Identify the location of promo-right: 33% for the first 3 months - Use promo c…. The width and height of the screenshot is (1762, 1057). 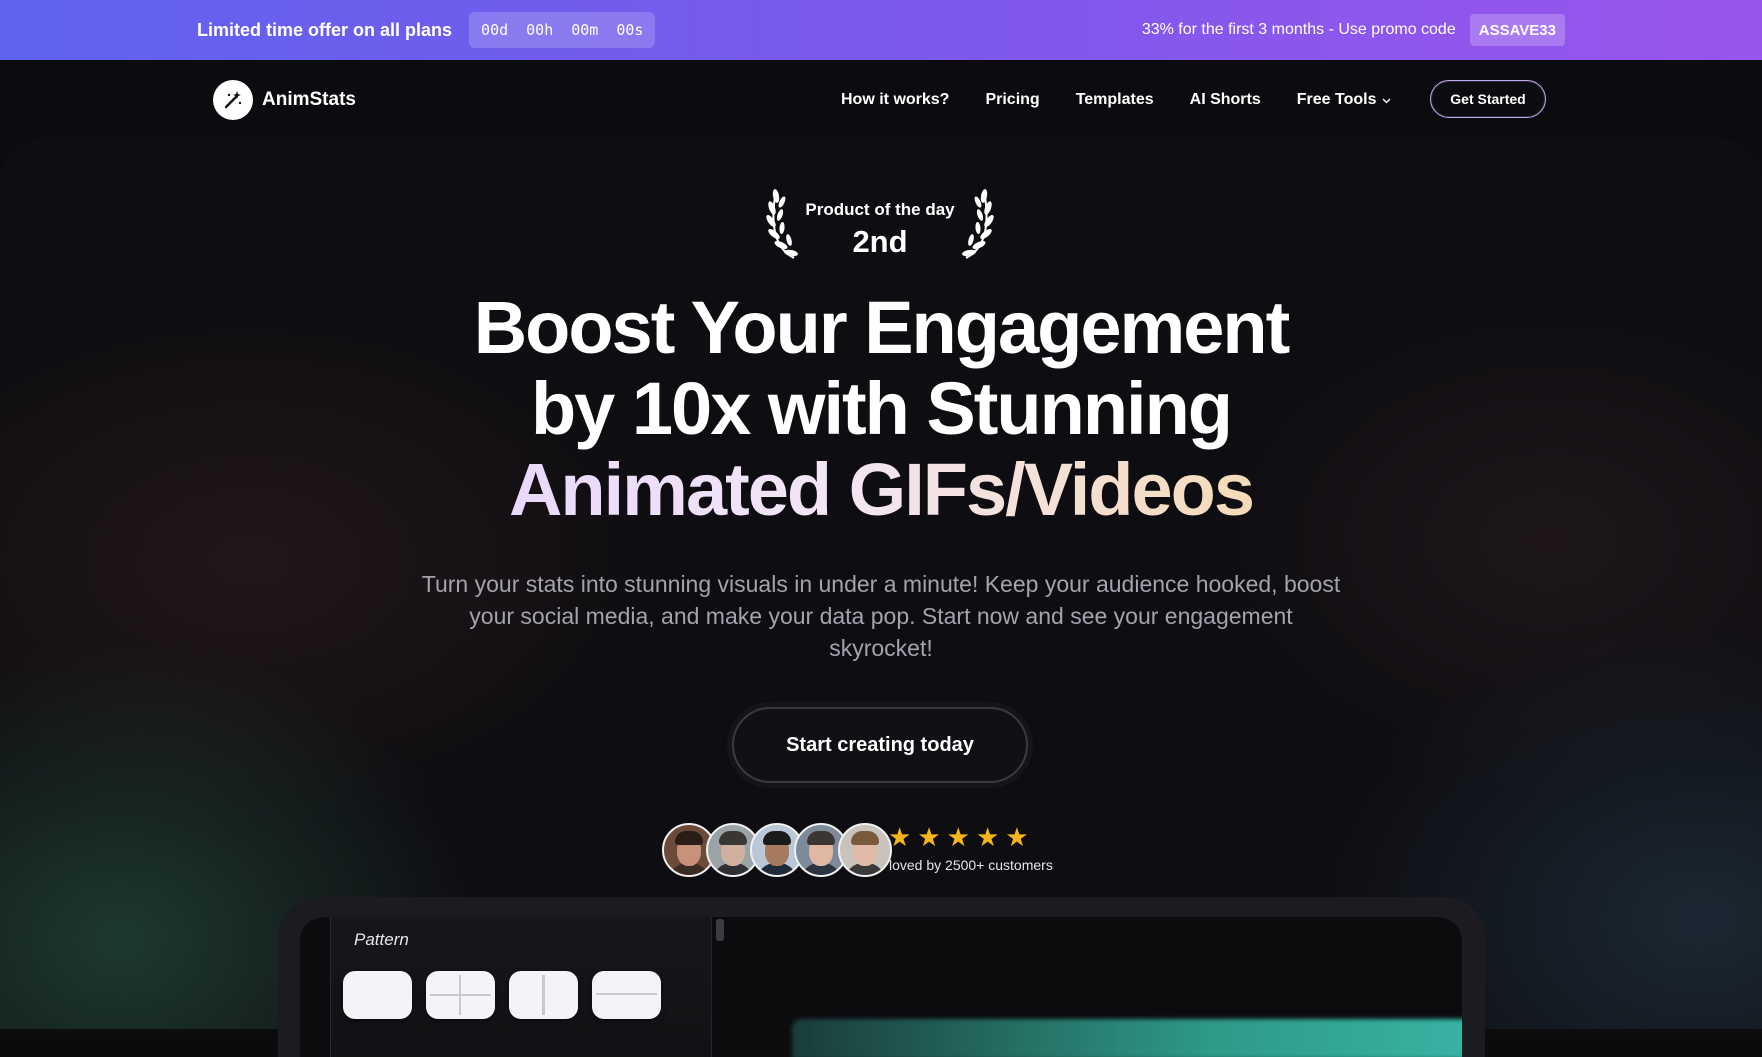
(1353, 30).